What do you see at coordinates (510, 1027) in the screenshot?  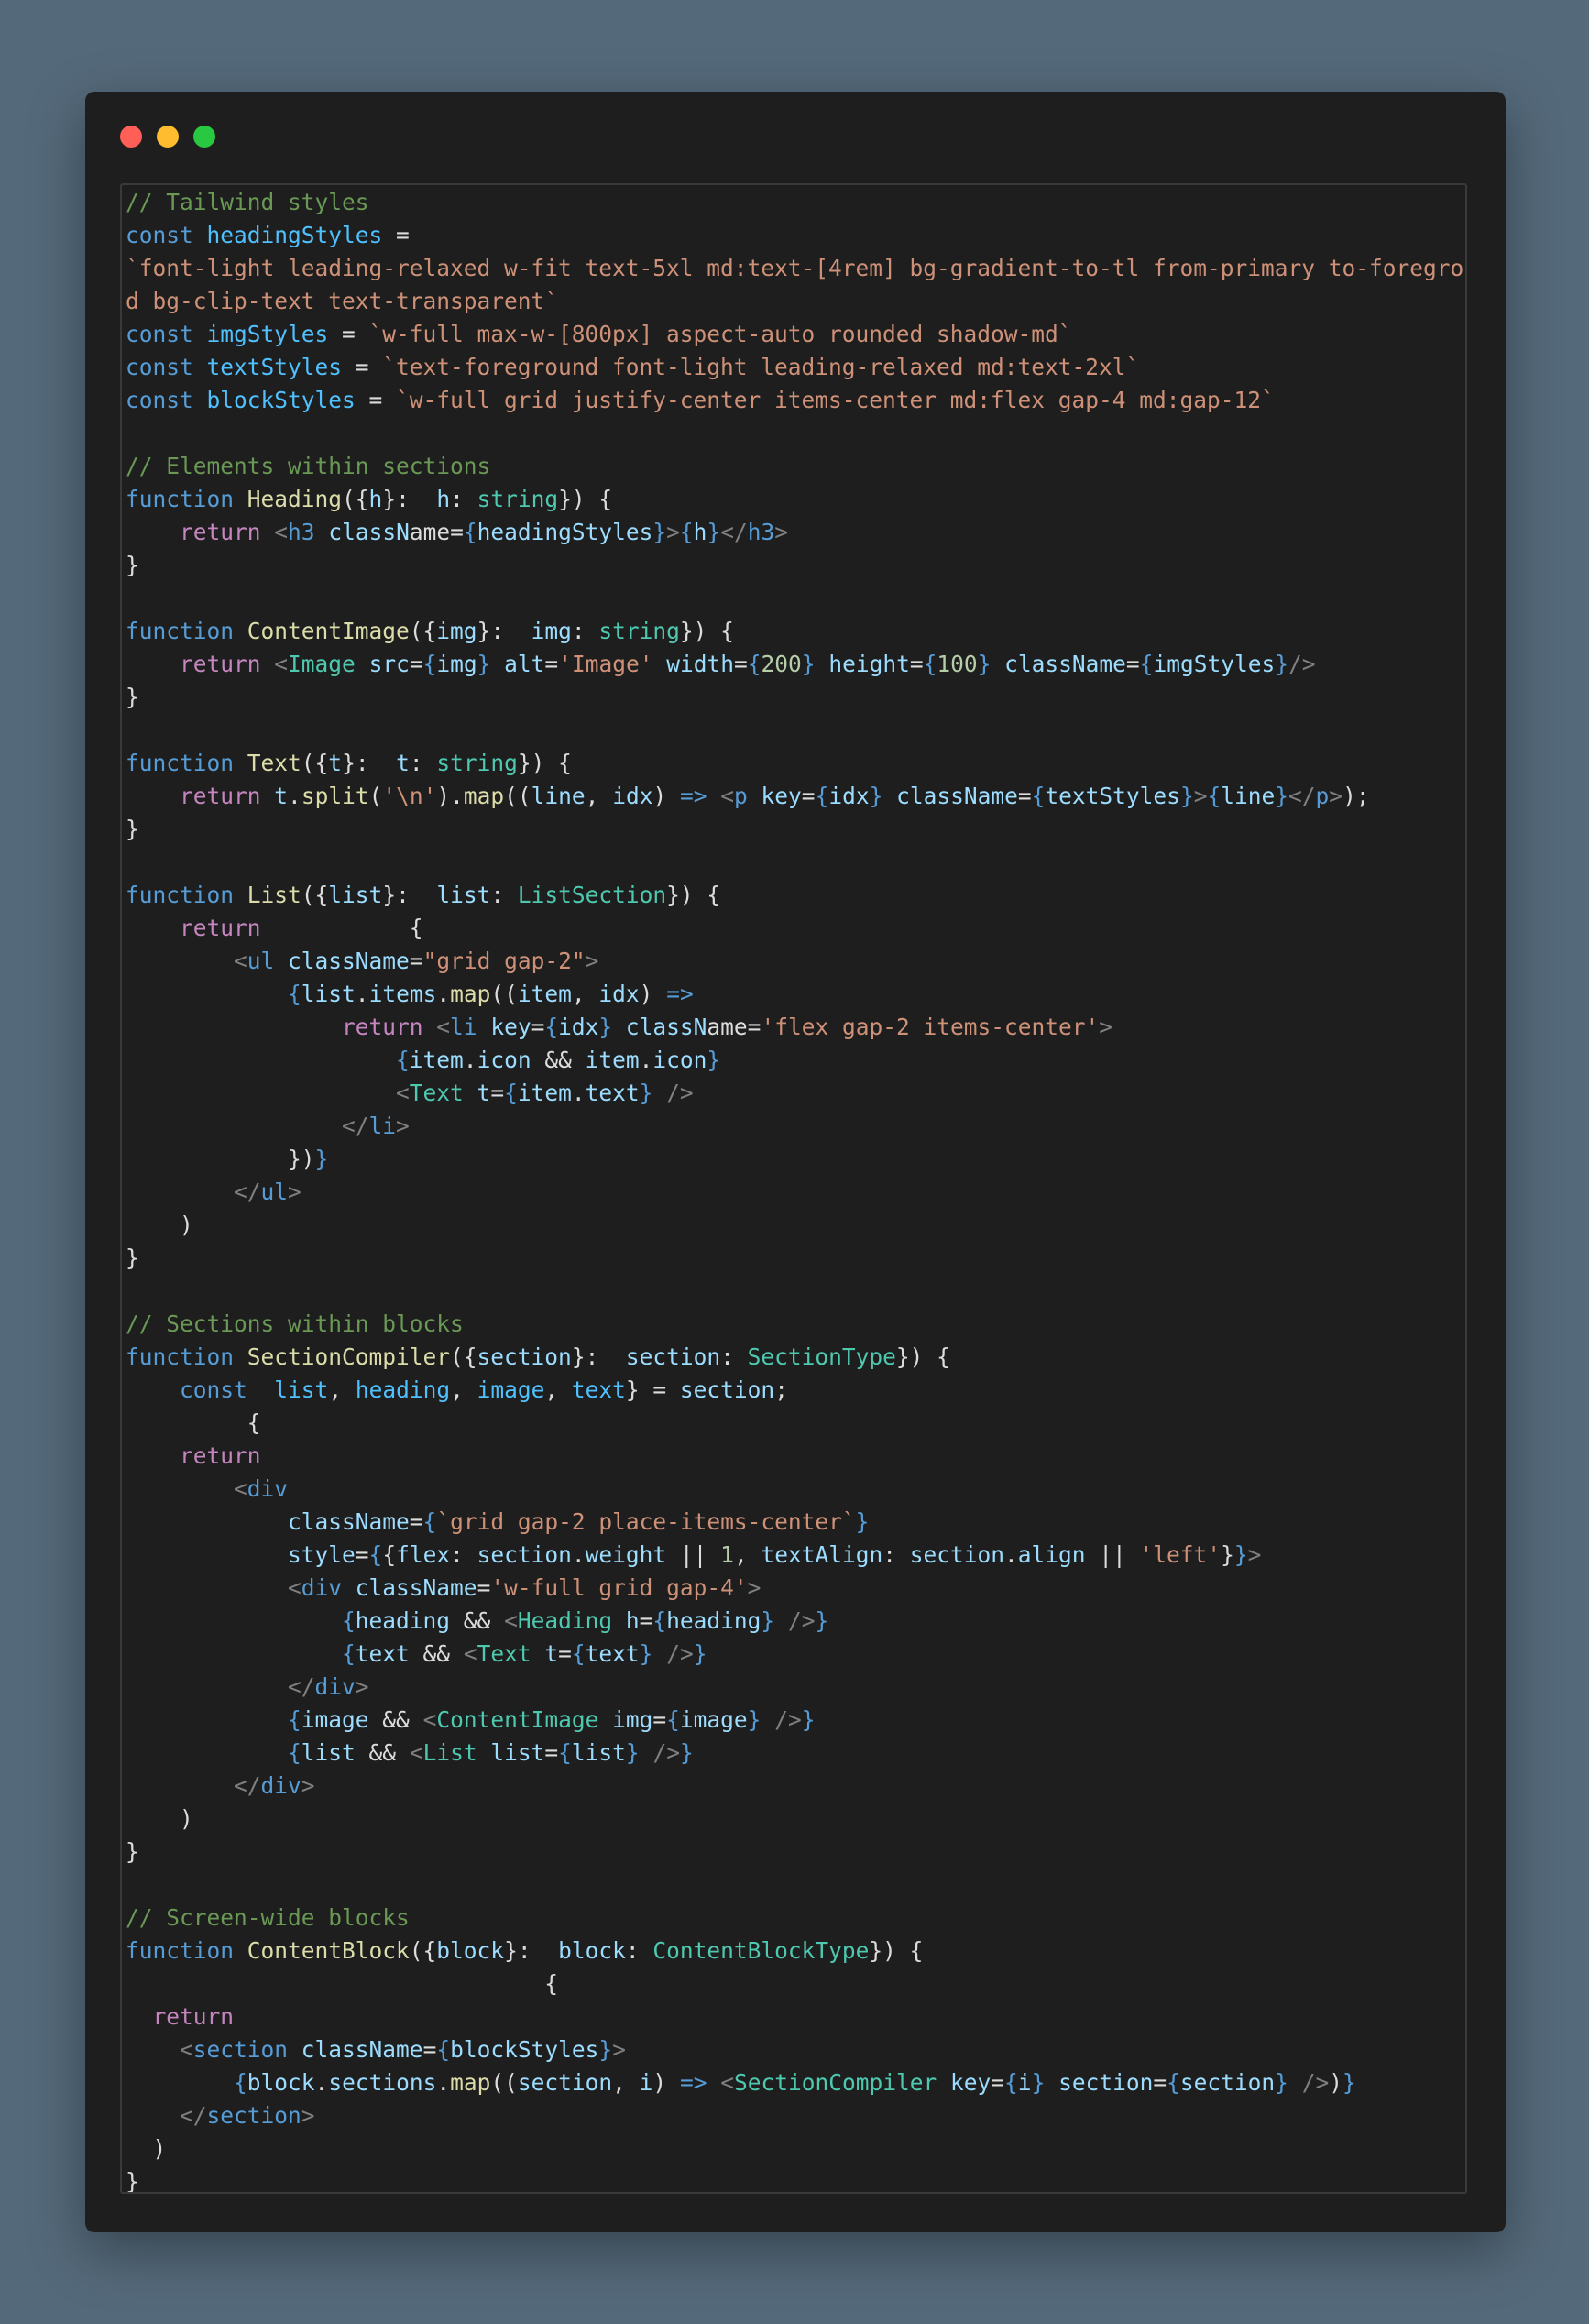 I see `code-token: key` at bounding box center [510, 1027].